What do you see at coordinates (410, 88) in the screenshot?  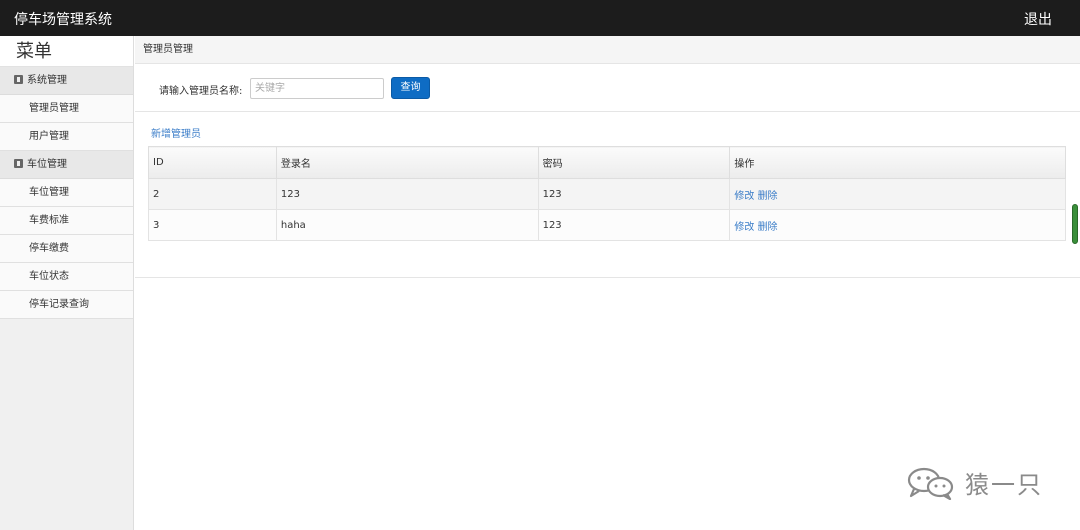 I see `search-button: 查询` at bounding box center [410, 88].